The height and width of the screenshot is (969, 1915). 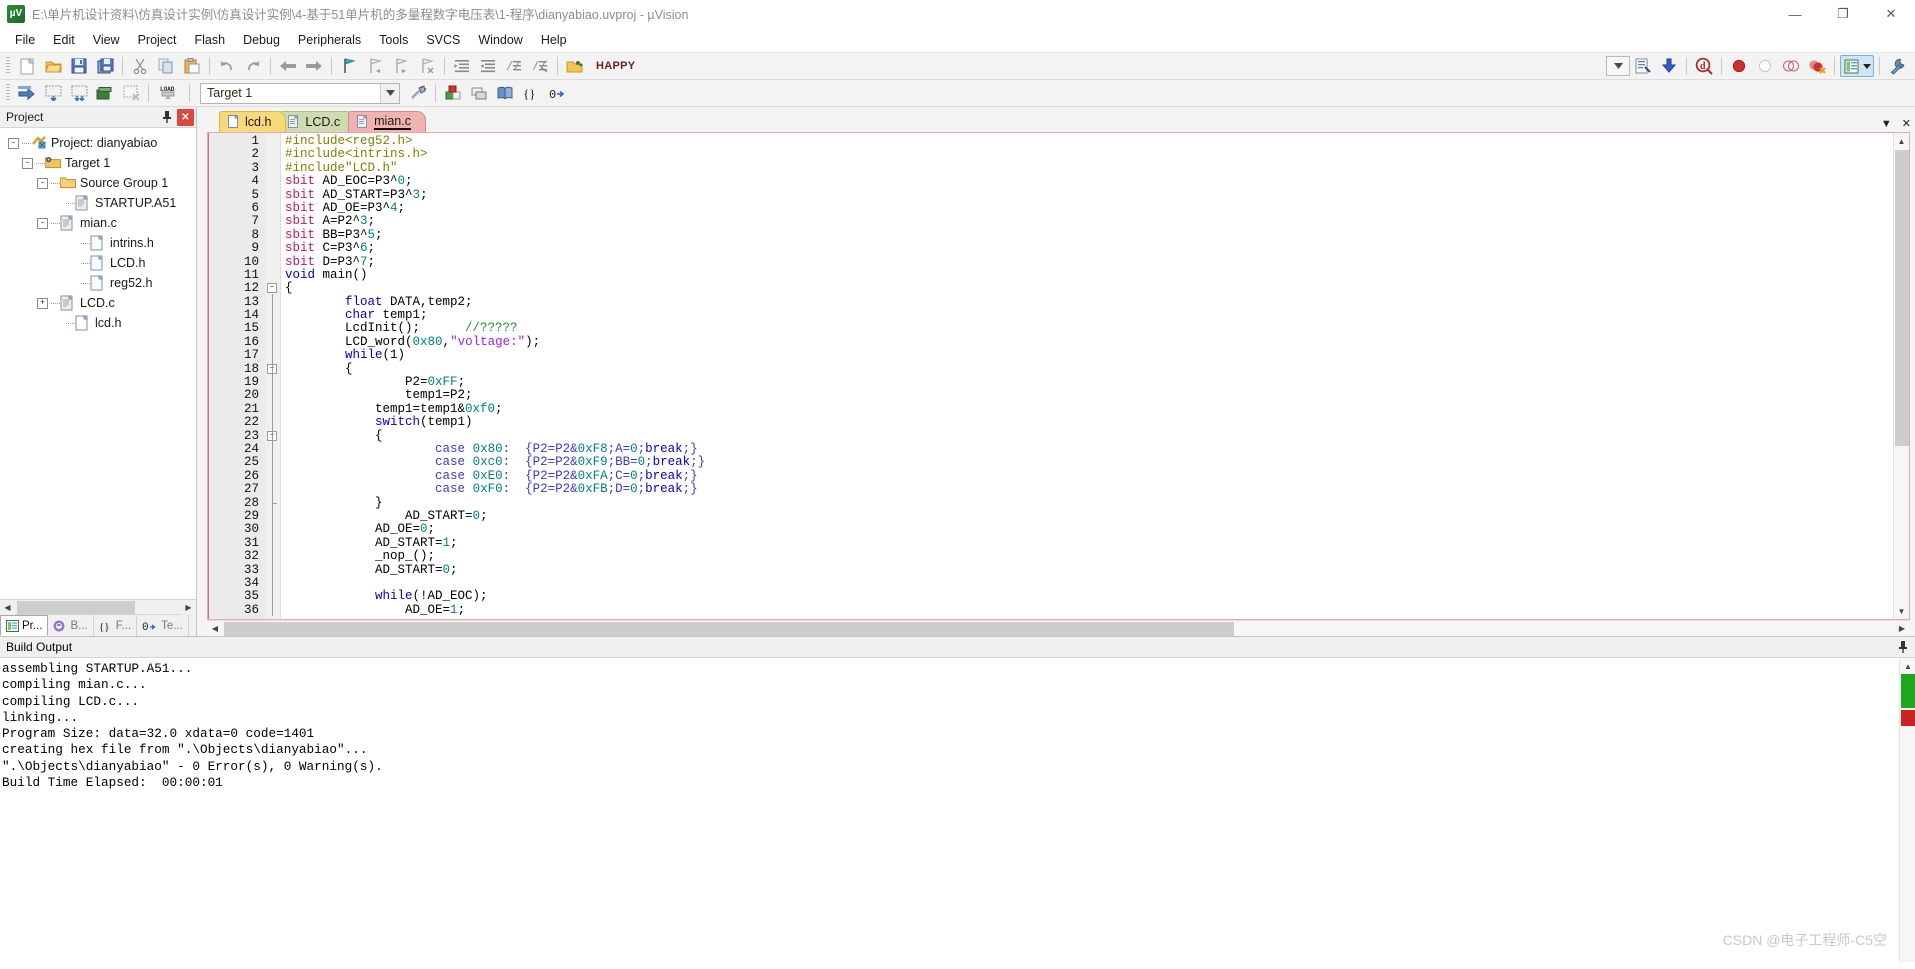 I want to click on copy-icon, so click(x=166, y=66).